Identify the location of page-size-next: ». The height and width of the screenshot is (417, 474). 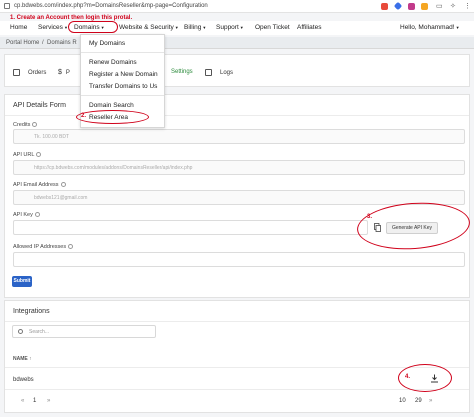
(430, 401).